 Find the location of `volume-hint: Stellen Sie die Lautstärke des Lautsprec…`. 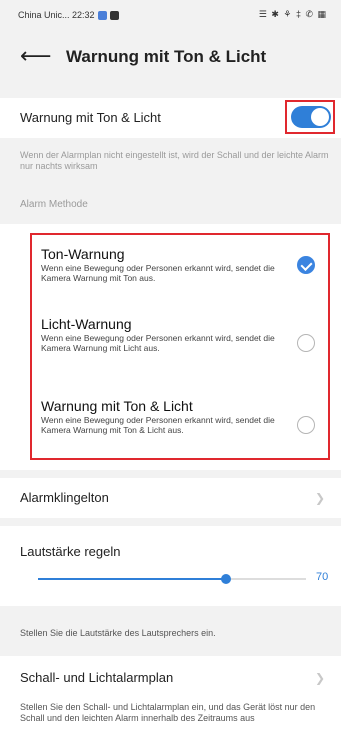

volume-hint: Stellen Sie die Lautstärke des Lautsprec… is located at coordinates (118, 633).